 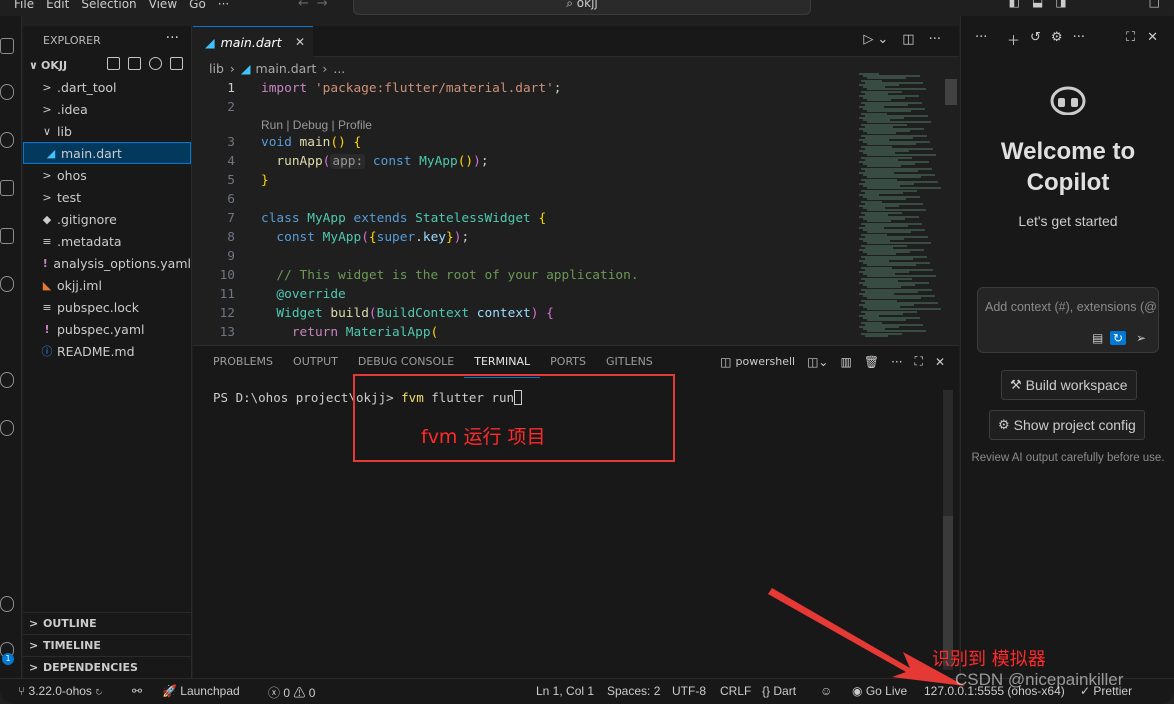 What do you see at coordinates (1014, 4) in the screenshot?
I see `layout-sidebar-icon: ◧` at bounding box center [1014, 4].